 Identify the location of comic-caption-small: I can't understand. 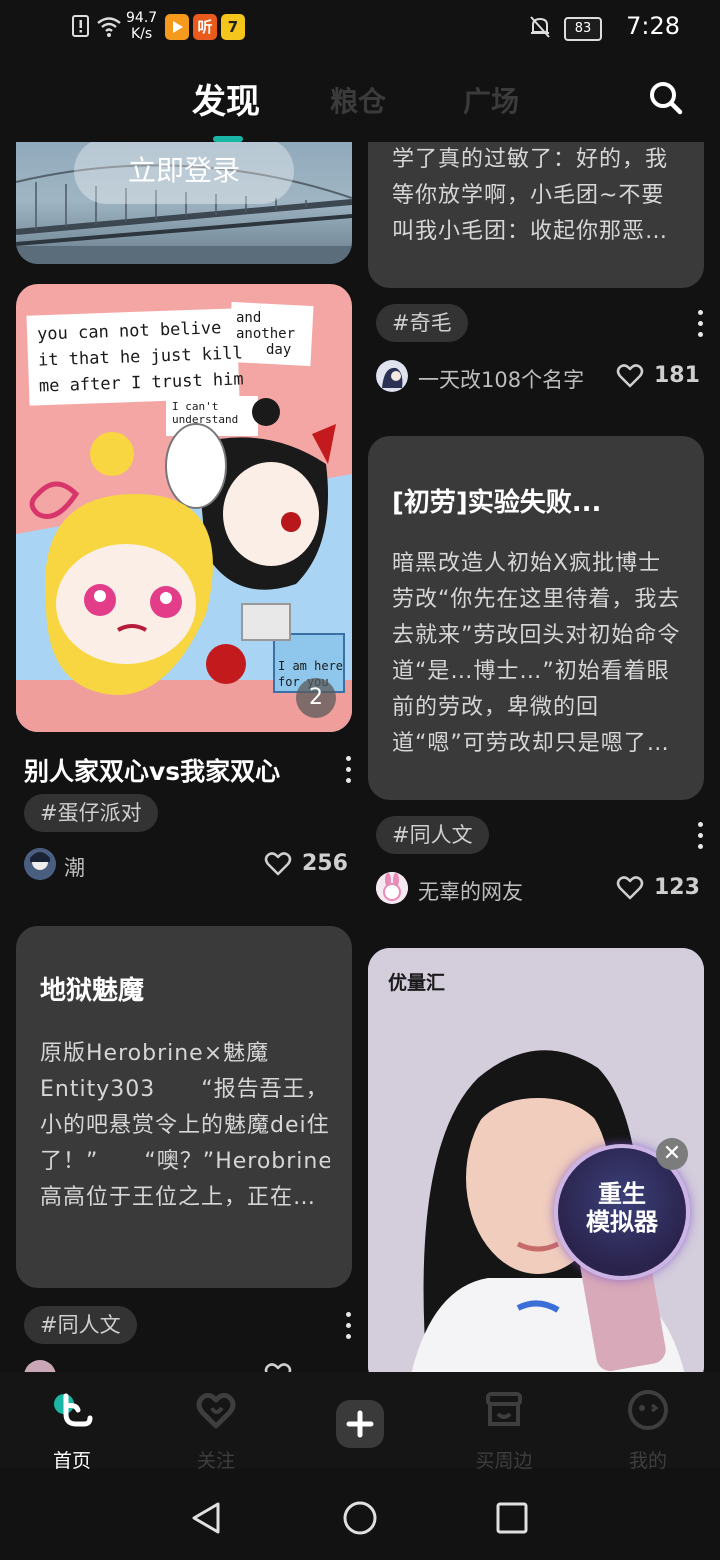
(205, 413).